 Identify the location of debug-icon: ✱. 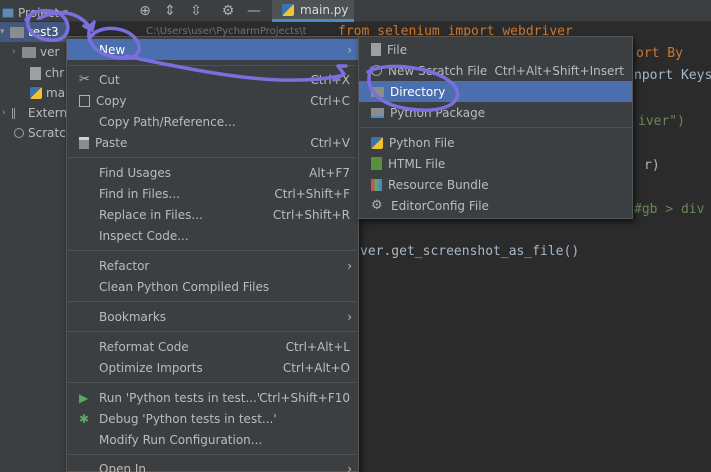
(84, 418).